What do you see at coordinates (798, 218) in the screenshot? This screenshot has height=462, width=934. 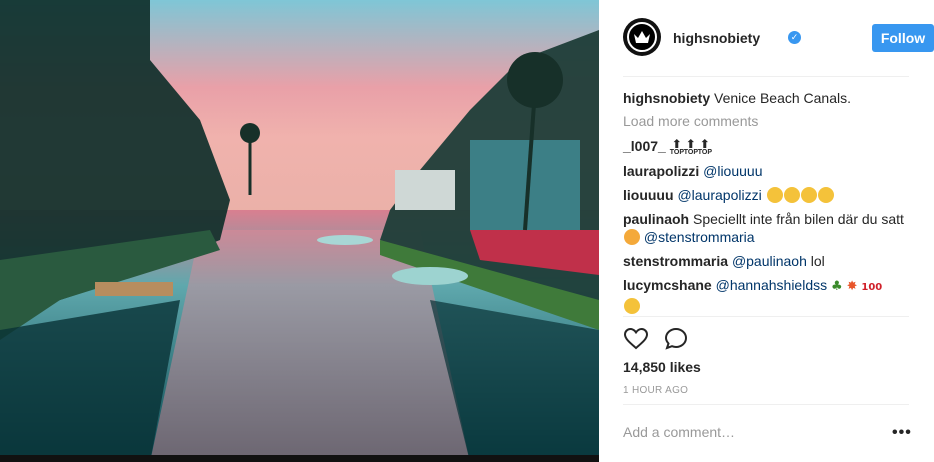 I see `comment-text: Speciellt inte från bilen där du satt` at bounding box center [798, 218].